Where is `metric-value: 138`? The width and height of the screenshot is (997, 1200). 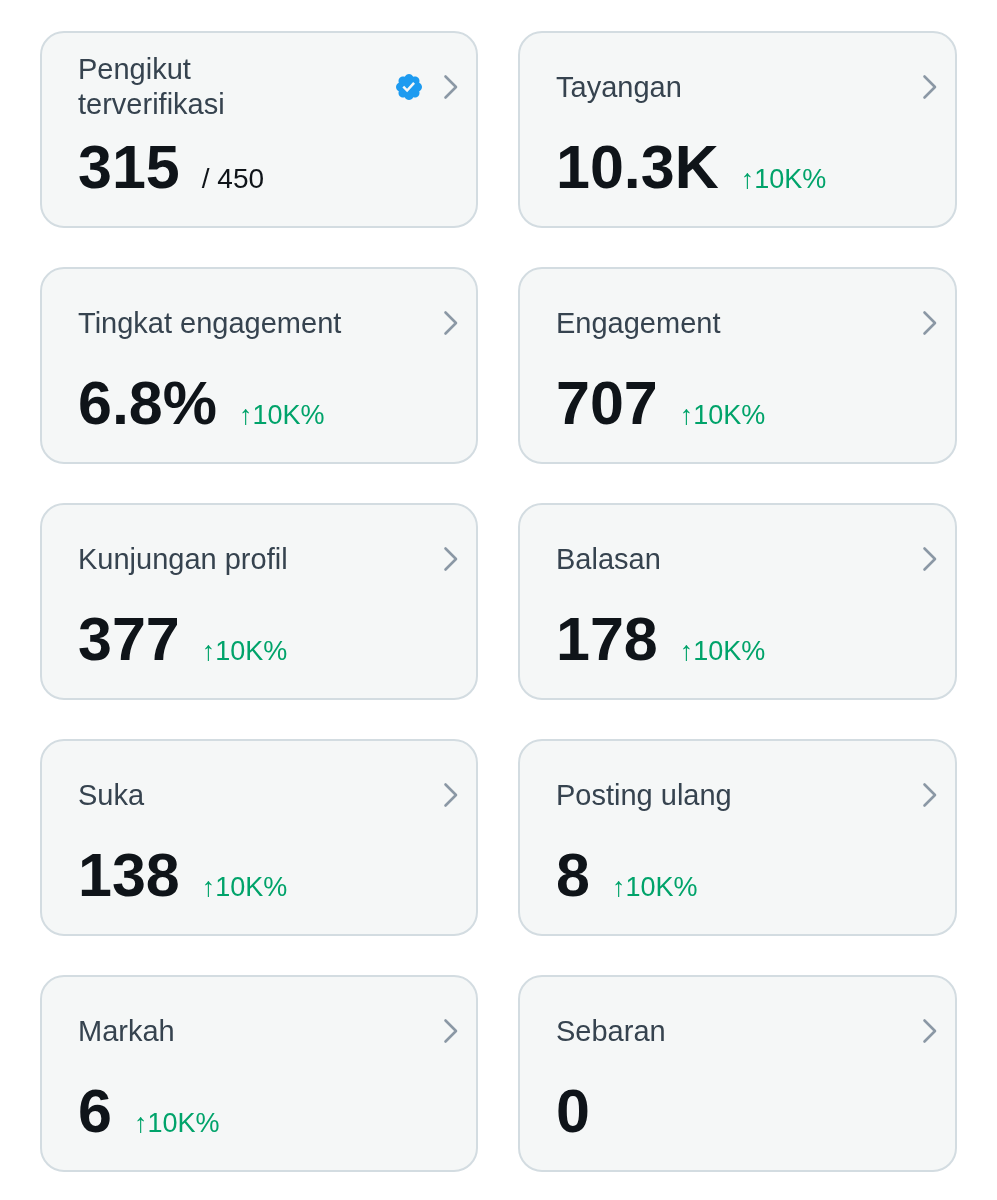
metric-value: 138 is located at coordinates (129, 875).